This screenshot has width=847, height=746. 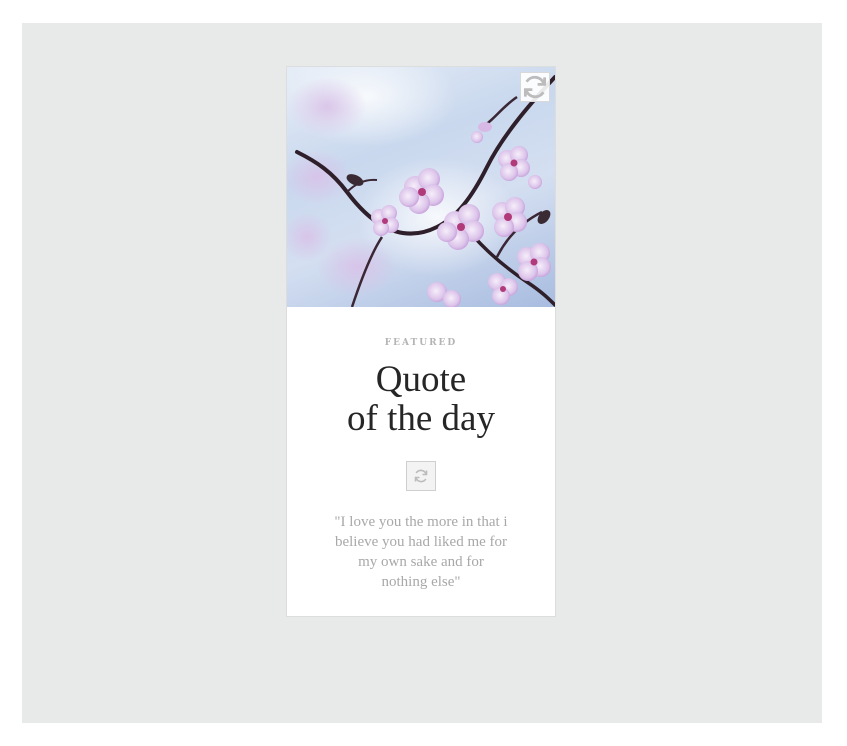 I want to click on card-title: Quote of the day, so click(x=421, y=399).